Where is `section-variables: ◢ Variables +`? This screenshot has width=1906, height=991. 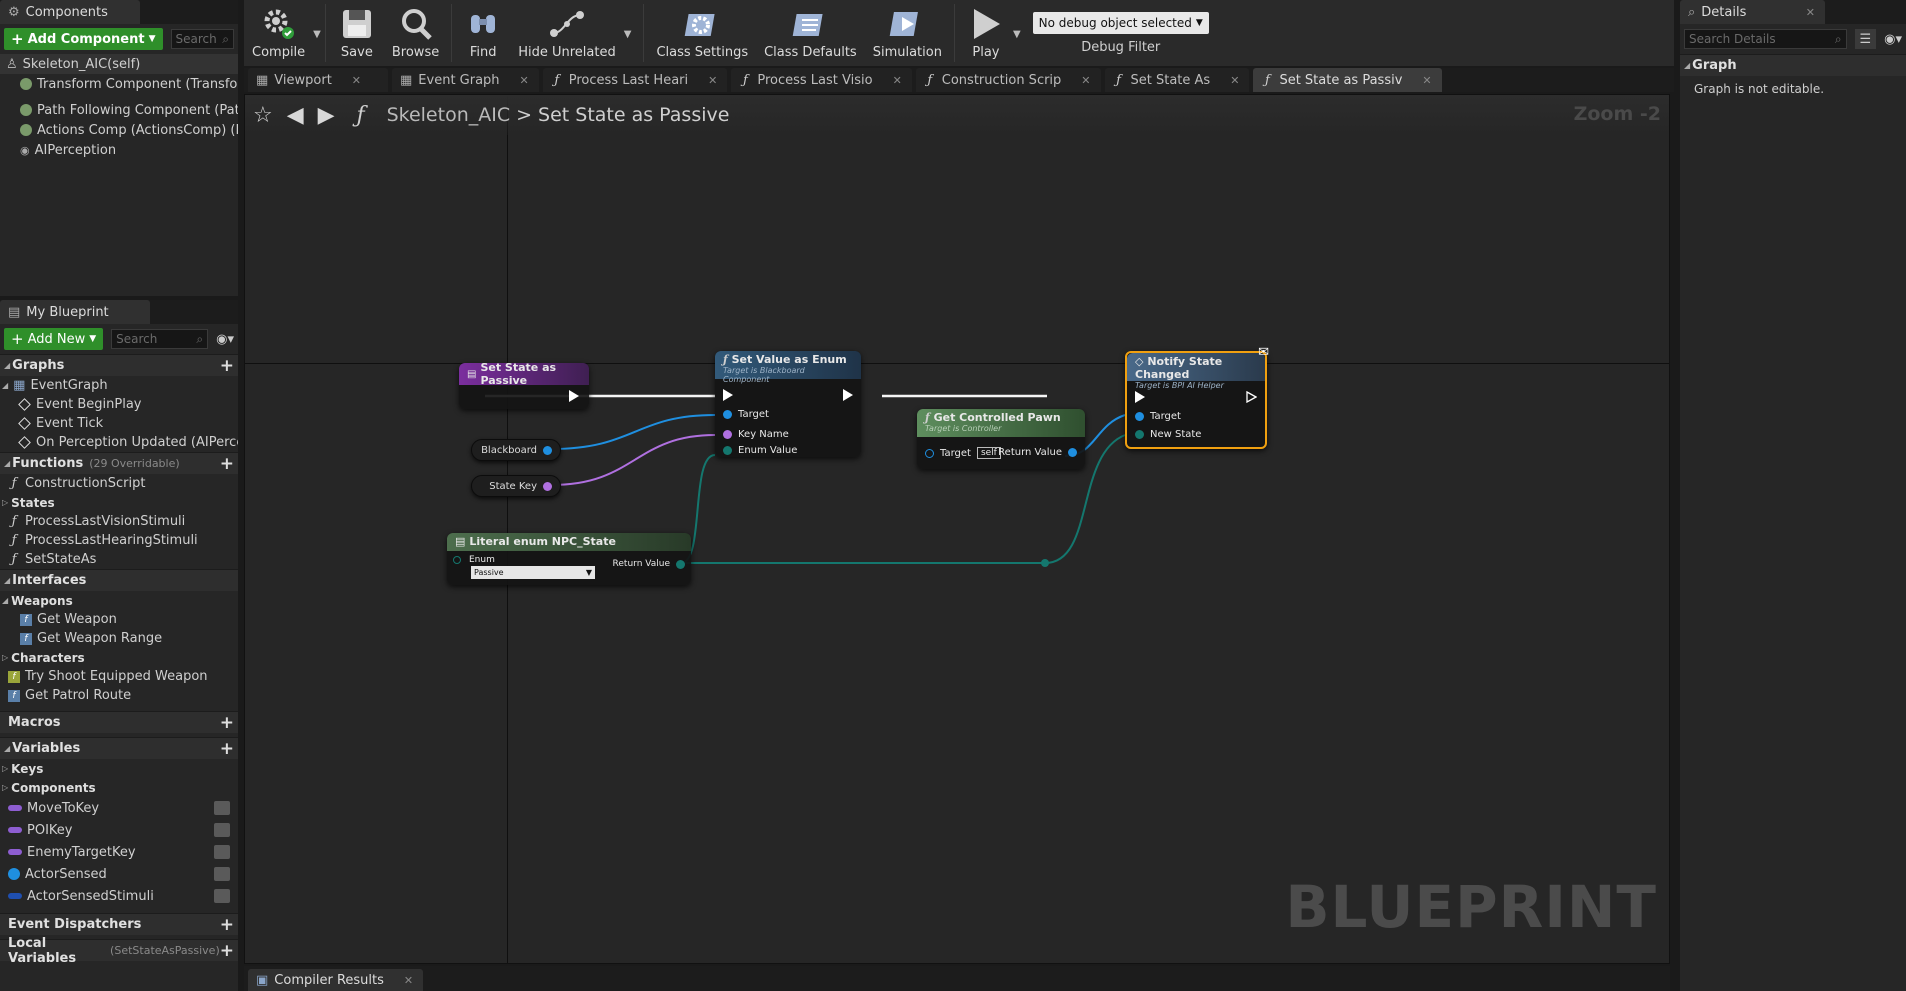 section-variables: ◢ Variables + is located at coordinates (119, 748).